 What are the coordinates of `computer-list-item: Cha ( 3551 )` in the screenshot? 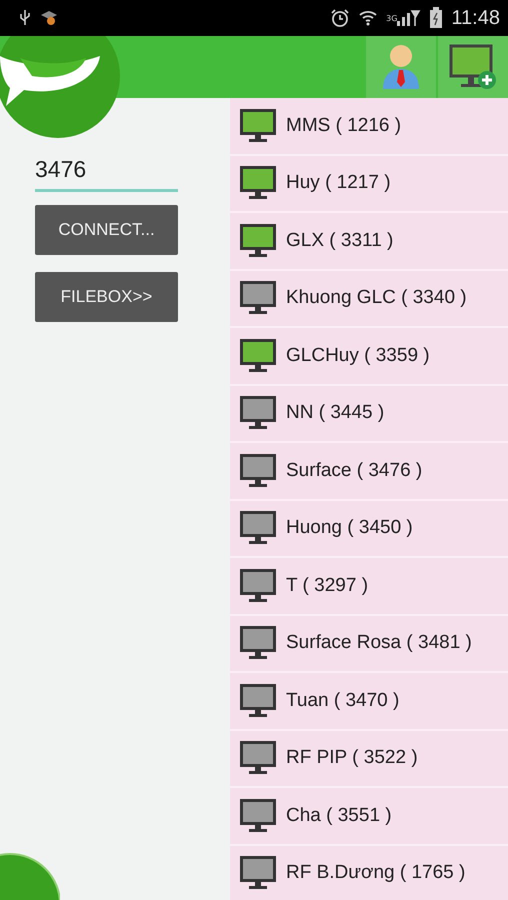 It's located at (369, 817).